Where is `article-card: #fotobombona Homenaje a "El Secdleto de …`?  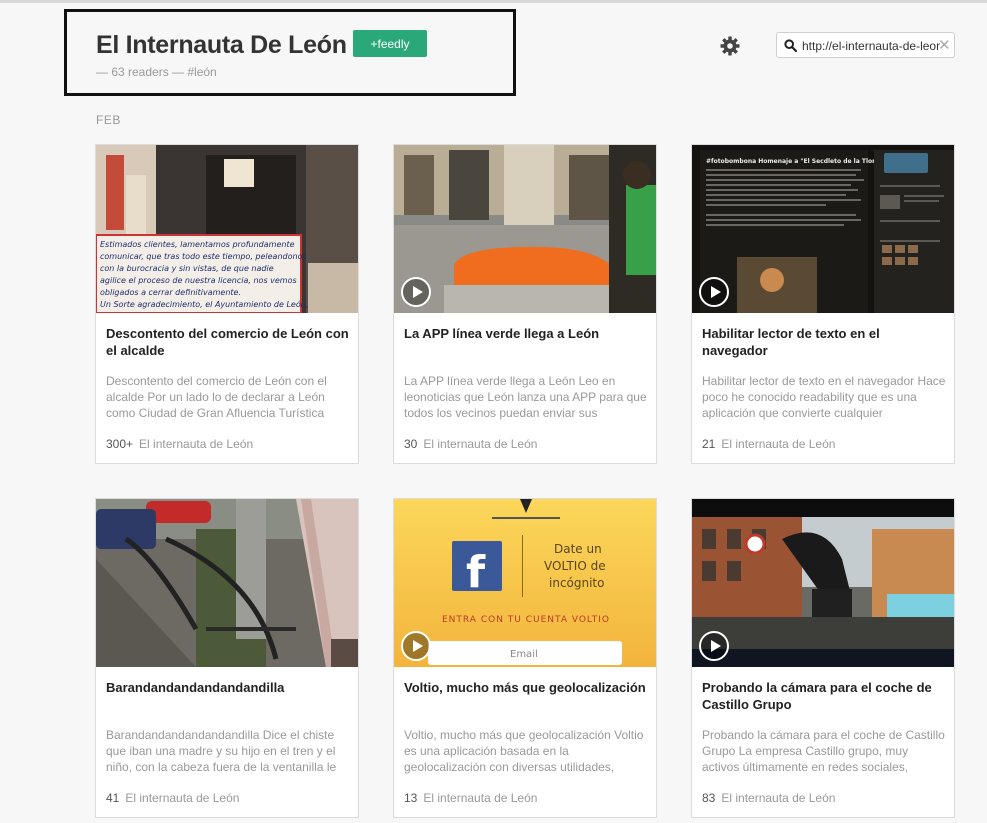
article-card: #fotobombona Homenaje a "El Secdleto de … is located at coordinates (823, 304).